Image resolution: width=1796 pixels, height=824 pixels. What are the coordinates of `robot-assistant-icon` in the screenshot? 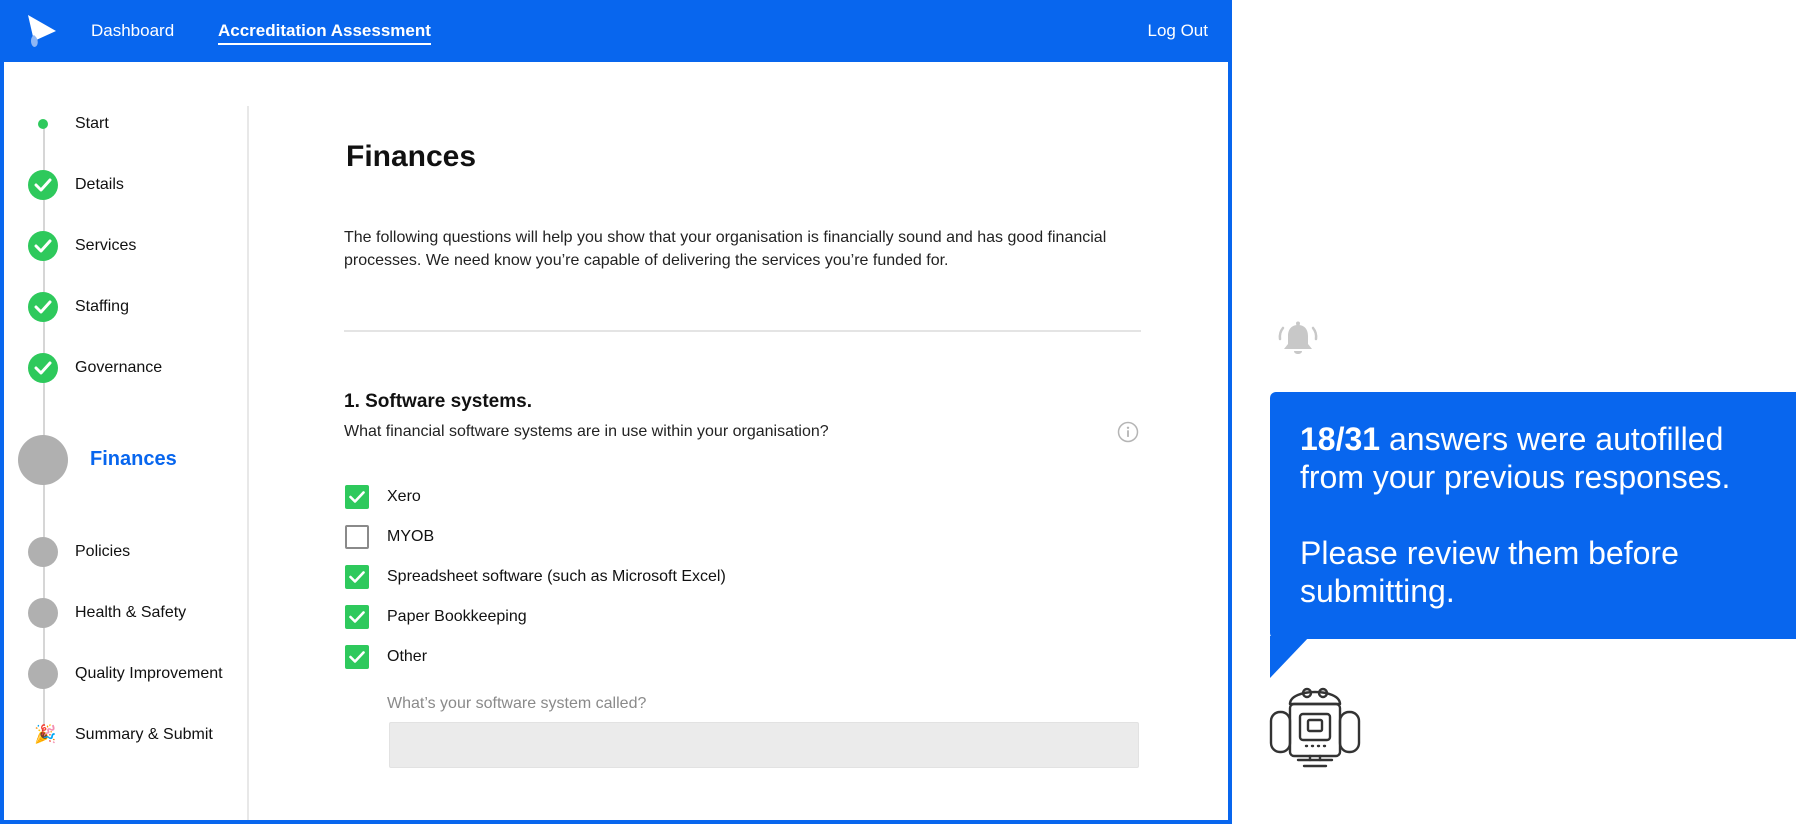 It's located at (1315, 727).